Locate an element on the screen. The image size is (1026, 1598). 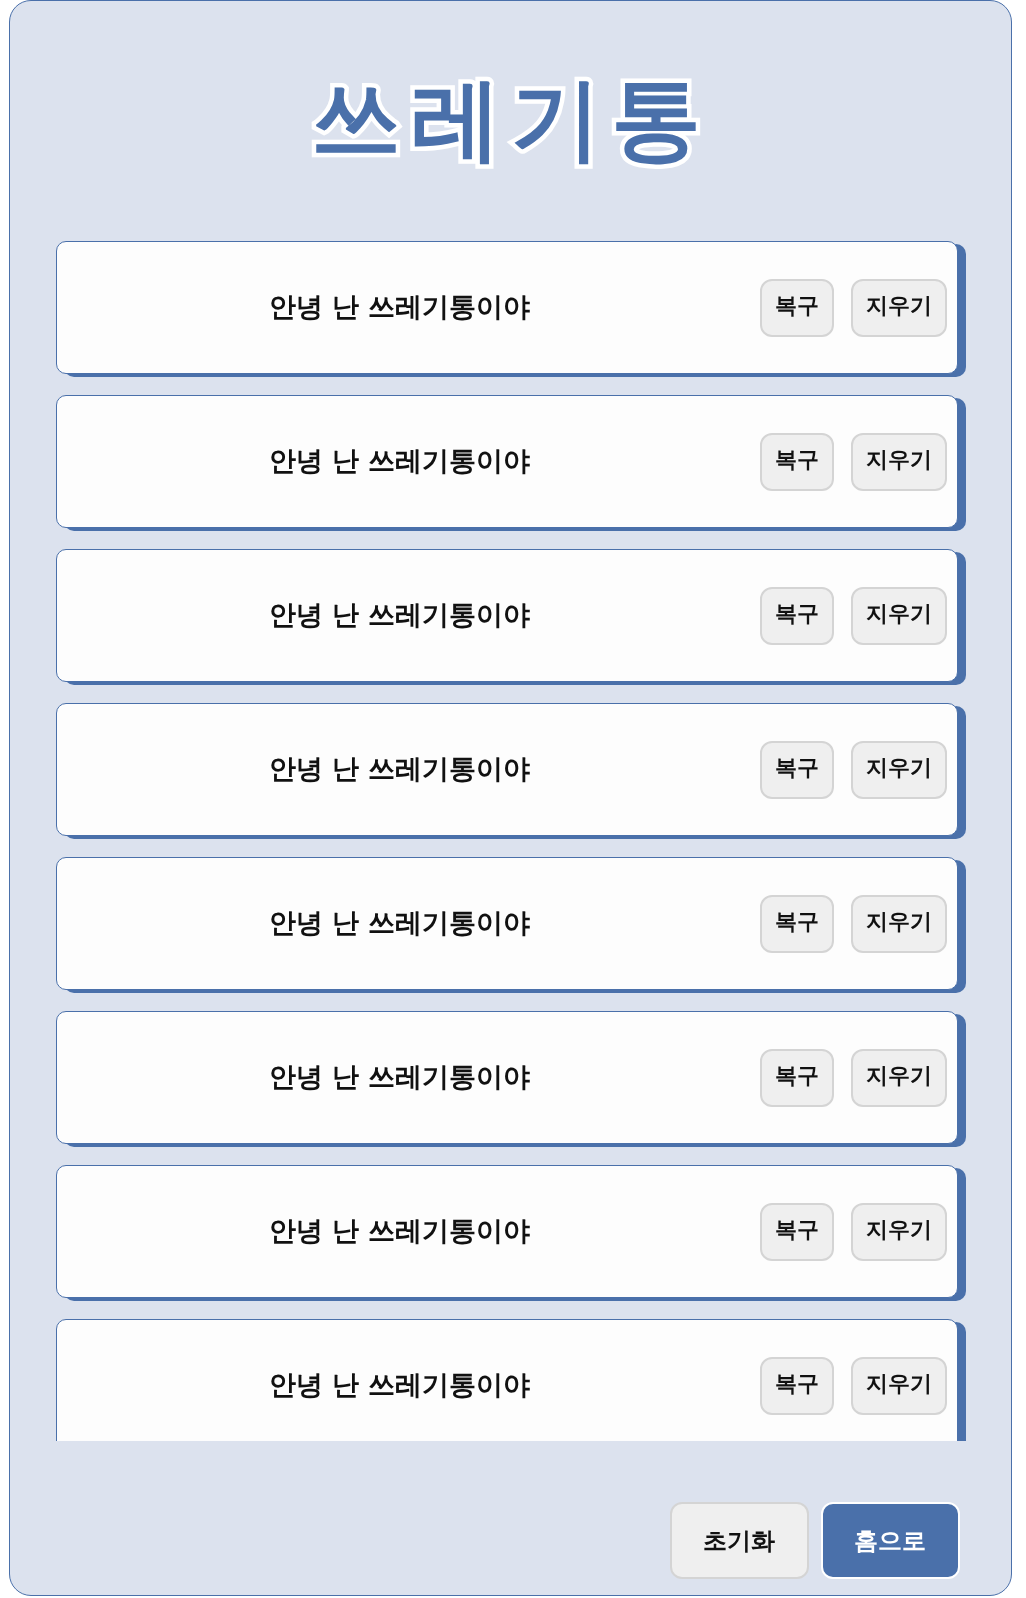
reset-button: 초기화 is located at coordinates (739, 1540).